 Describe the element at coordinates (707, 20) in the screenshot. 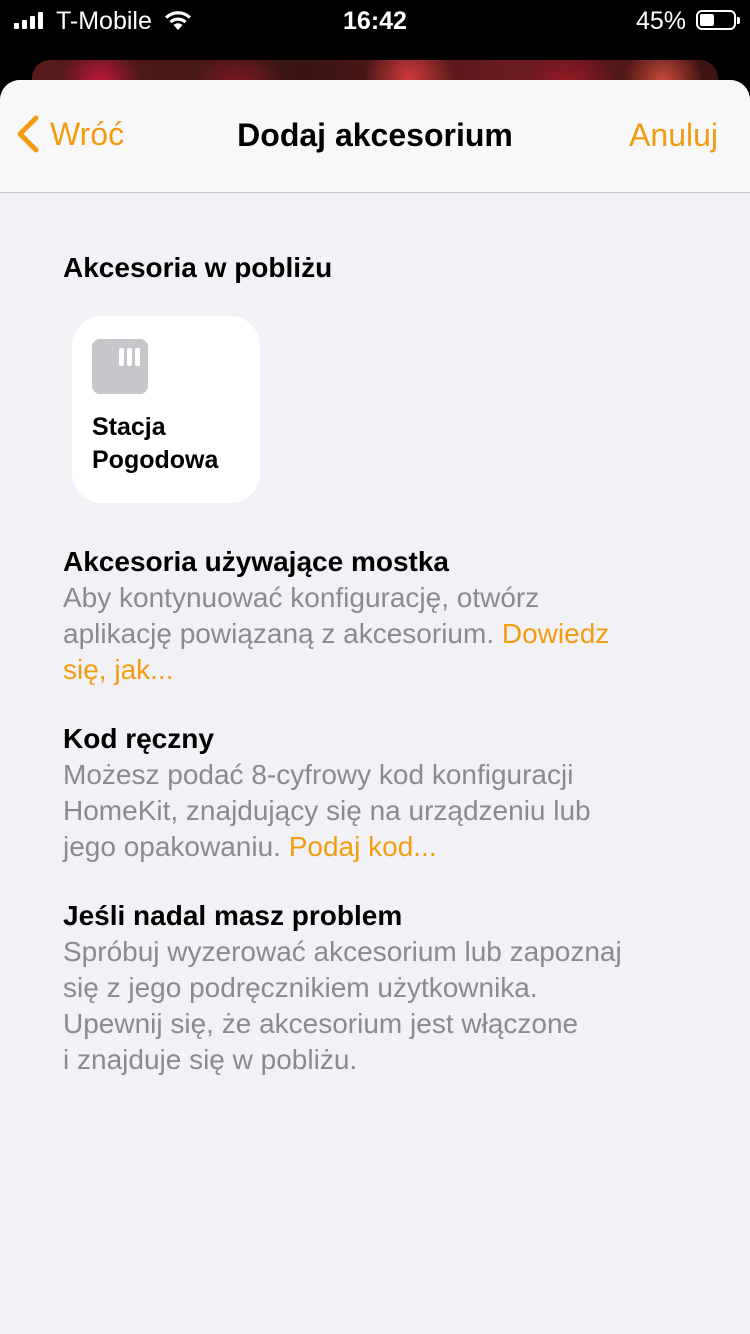

I see `battery-fill` at that location.